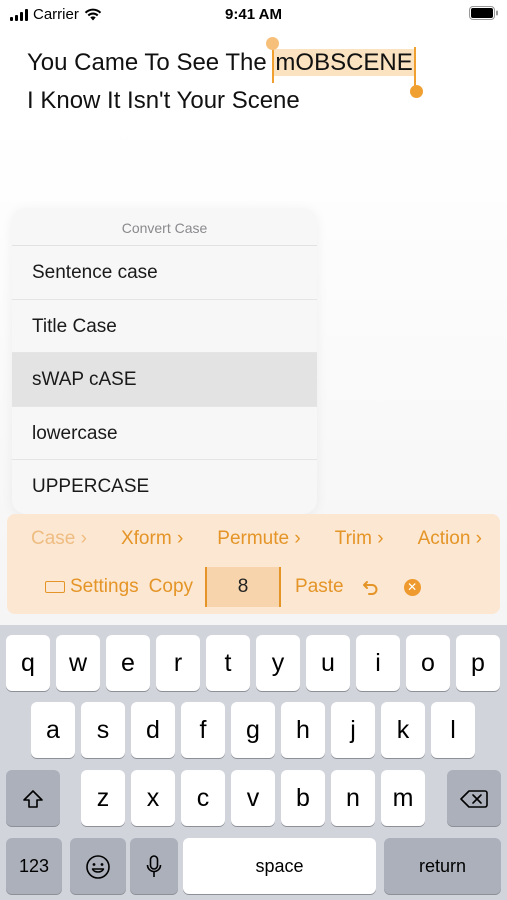  I want to click on delete-icon, so click(474, 799).